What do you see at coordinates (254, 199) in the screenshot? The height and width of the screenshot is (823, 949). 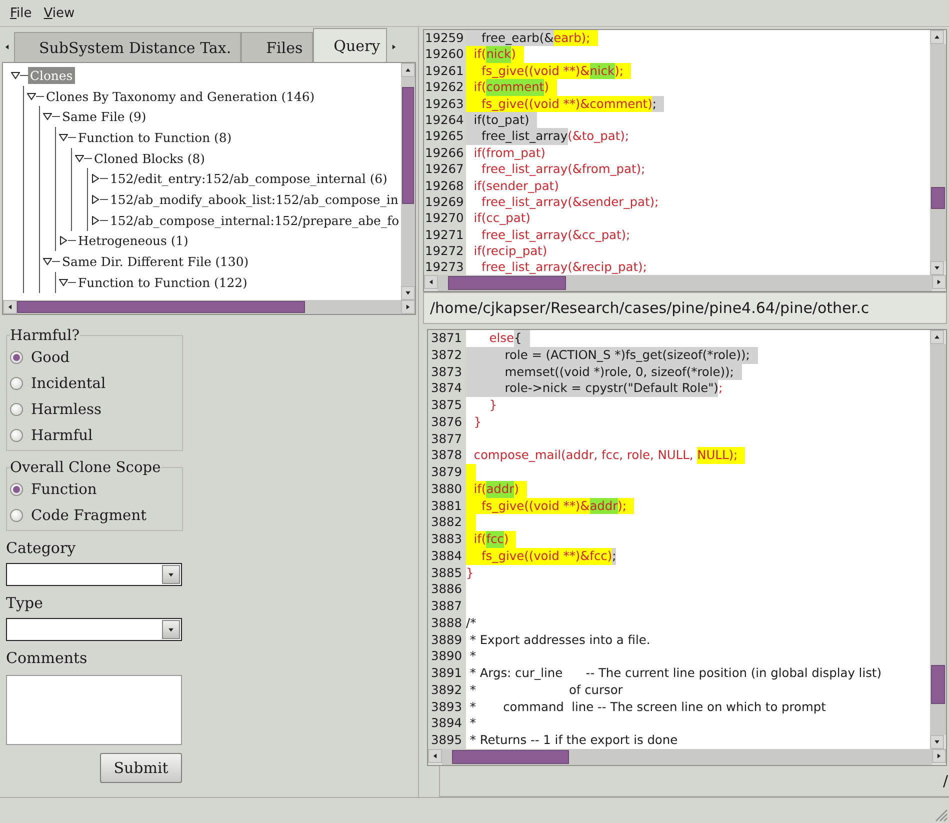 I see `tree-item: 152/ab_modify_abook_list:152/ab_compose_in` at bounding box center [254, 199].